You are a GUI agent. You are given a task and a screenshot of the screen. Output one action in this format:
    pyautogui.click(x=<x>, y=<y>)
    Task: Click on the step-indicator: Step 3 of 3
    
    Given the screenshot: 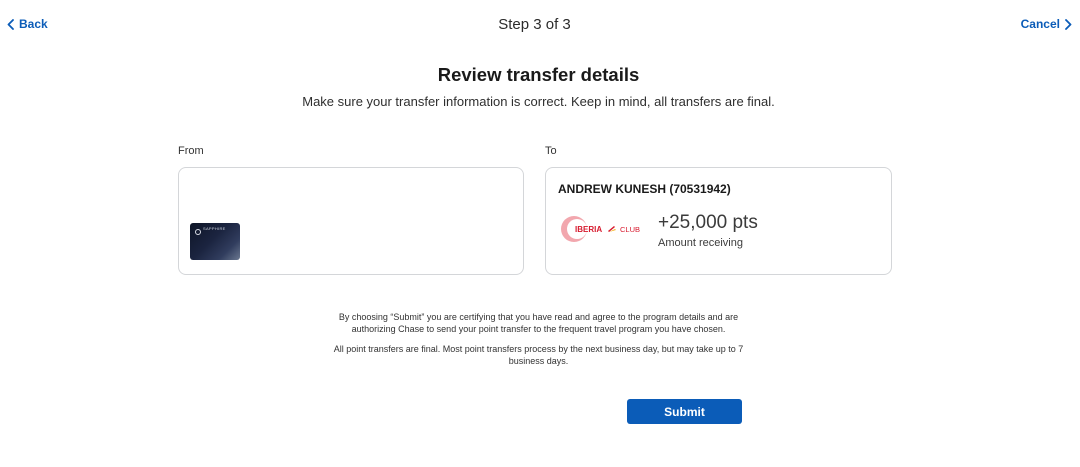 What is the action you would take?
    pyautogui.click(x=534, y=24)
    